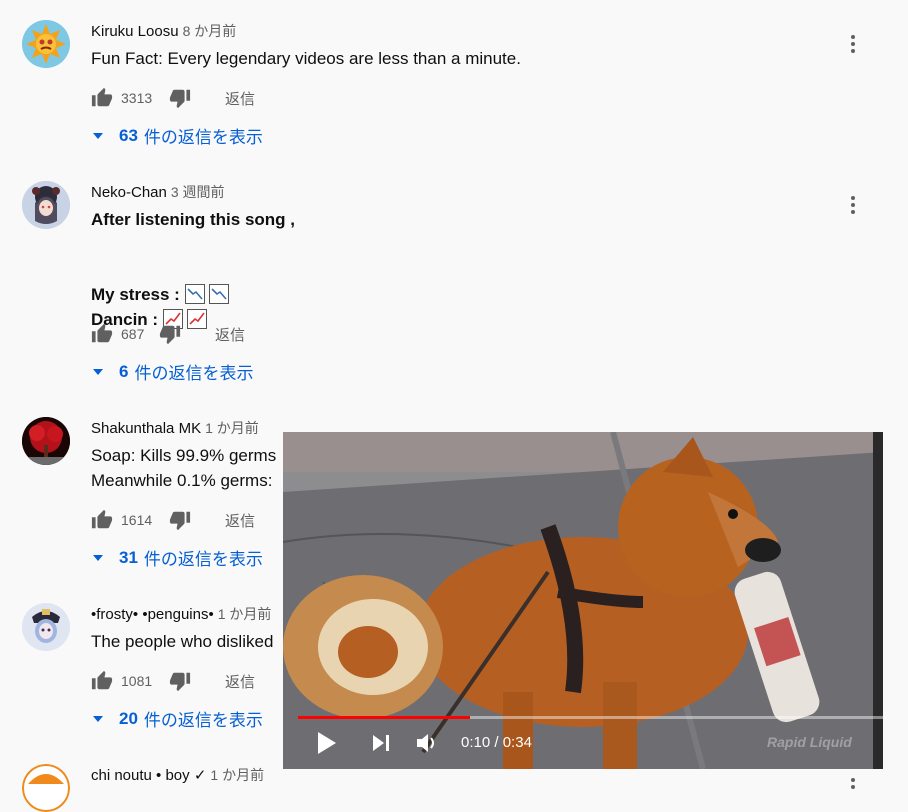  Describe the element at coordinates (218, 294) in the screenshot. I see `chart-decreasing-icon` at that location.